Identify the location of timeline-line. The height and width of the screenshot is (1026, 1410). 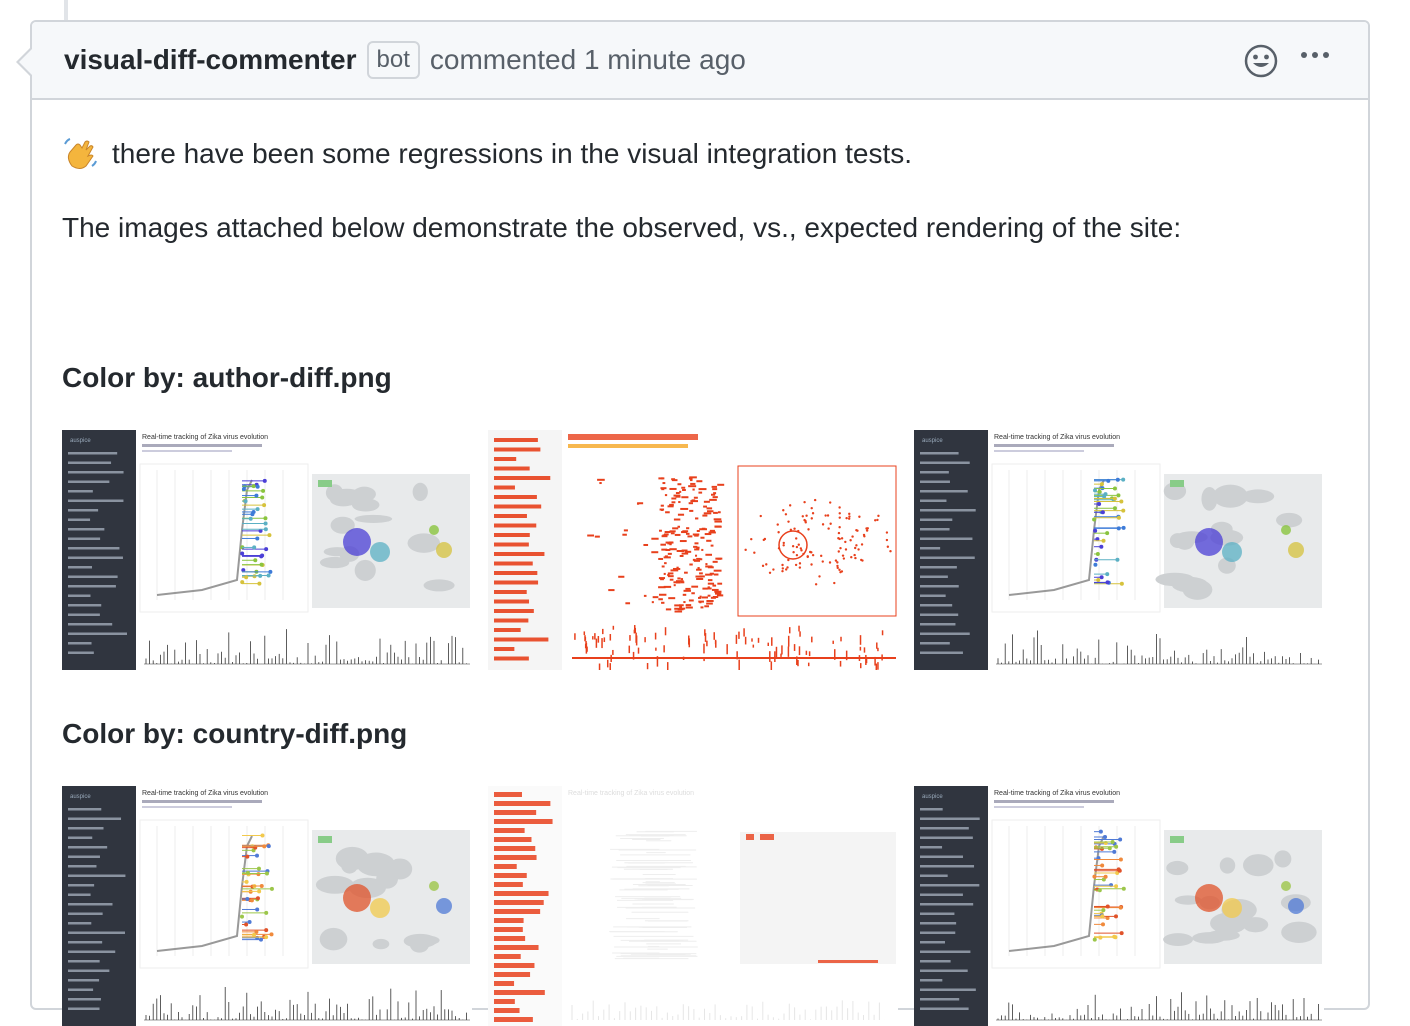
(66, 10).